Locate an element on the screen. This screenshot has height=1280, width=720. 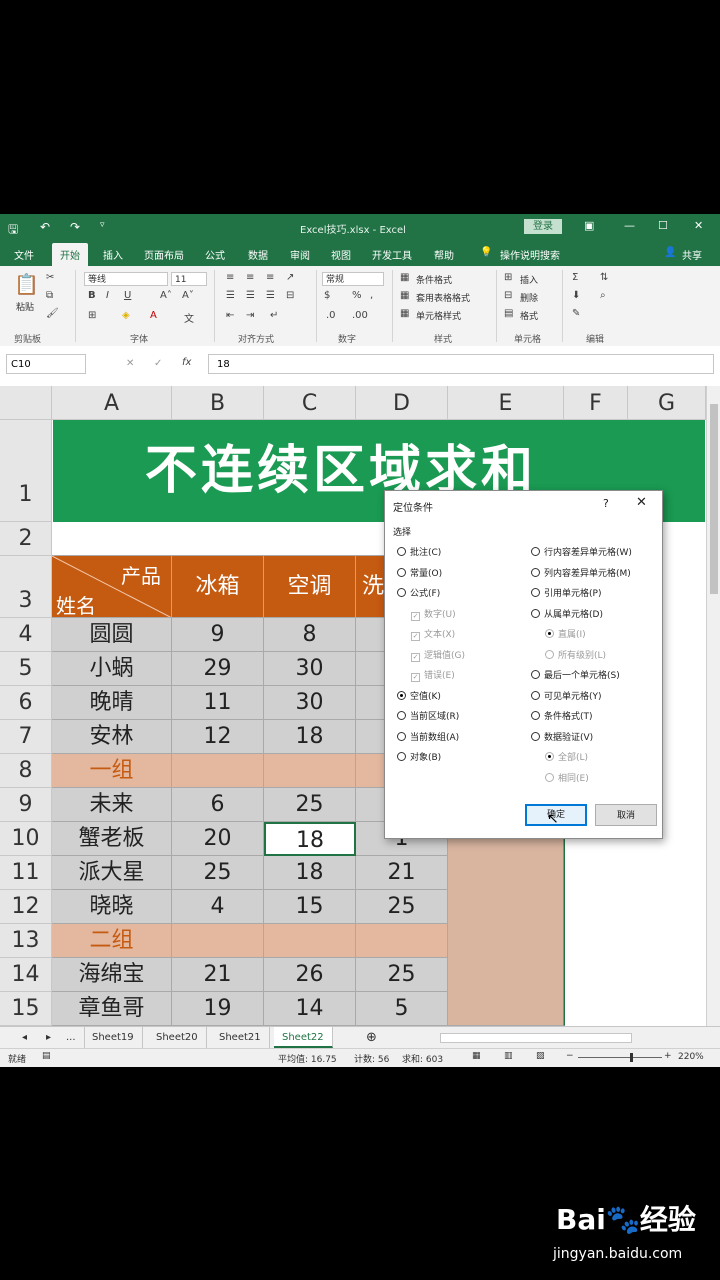
value-cell: 19 is located at coordinates (218, 1009).